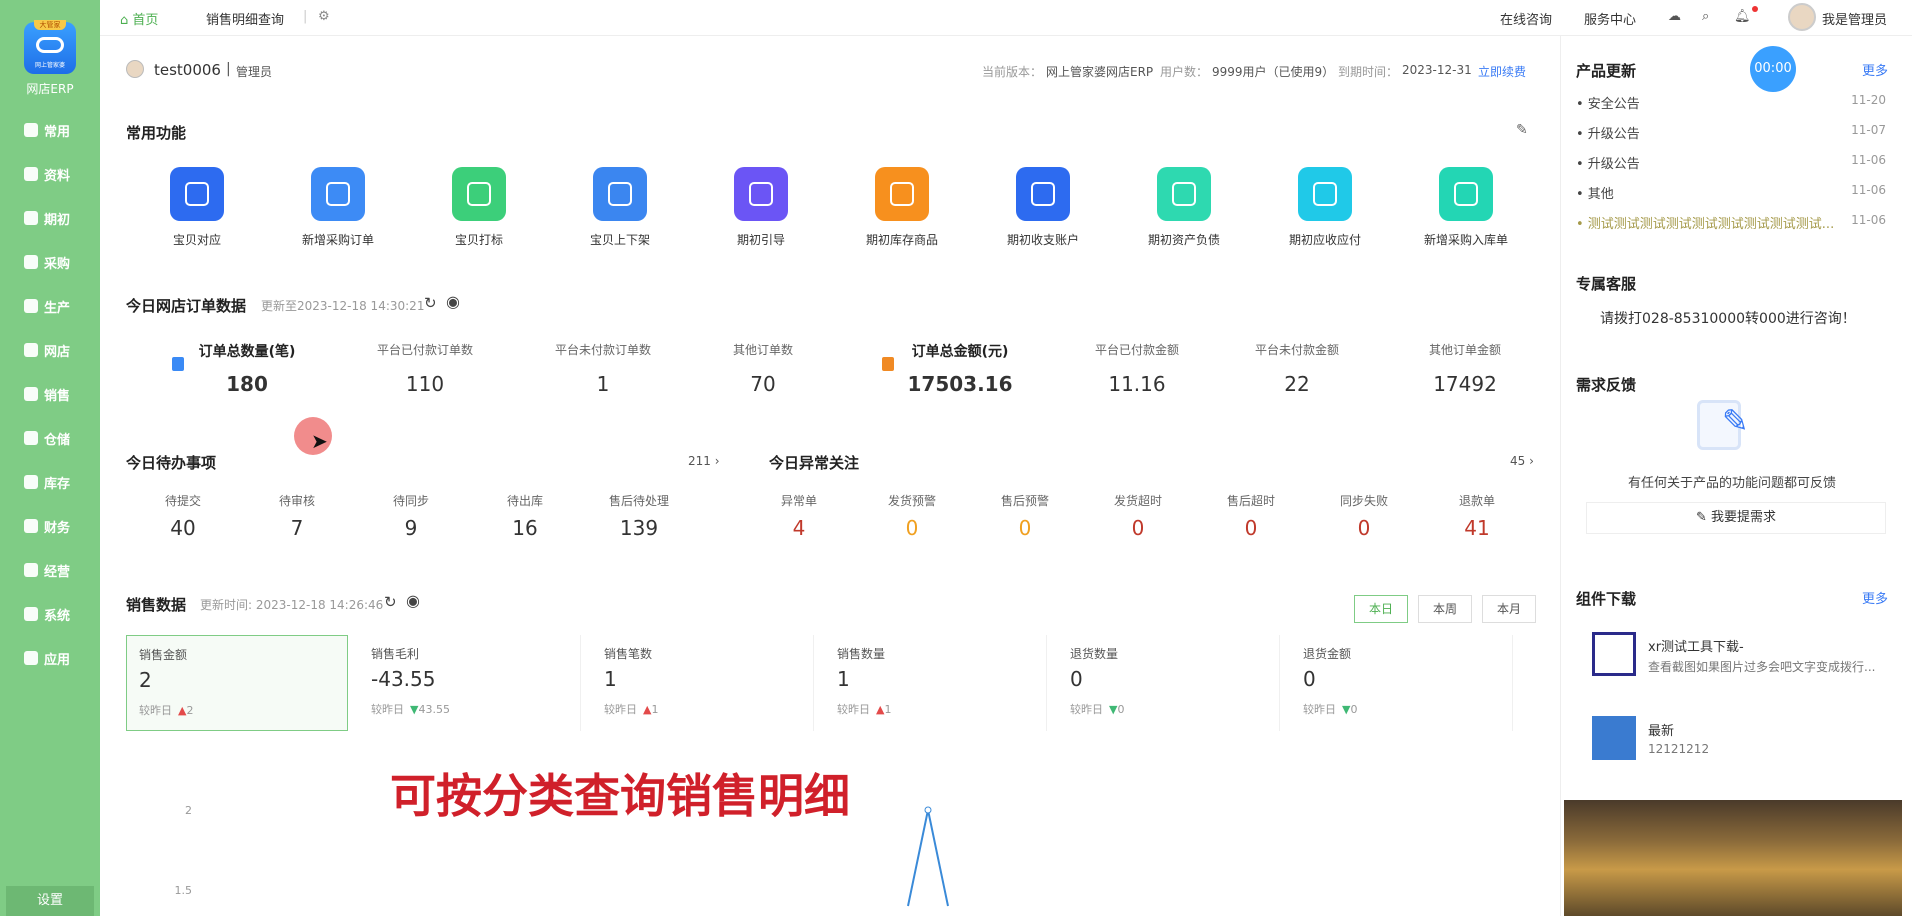 This screenshot has width=1912, height=916. What do you see at coordinates (59, 438) in the screenshot?
I see `sidebar-item: 仓储` at bounding box center [59, 438].